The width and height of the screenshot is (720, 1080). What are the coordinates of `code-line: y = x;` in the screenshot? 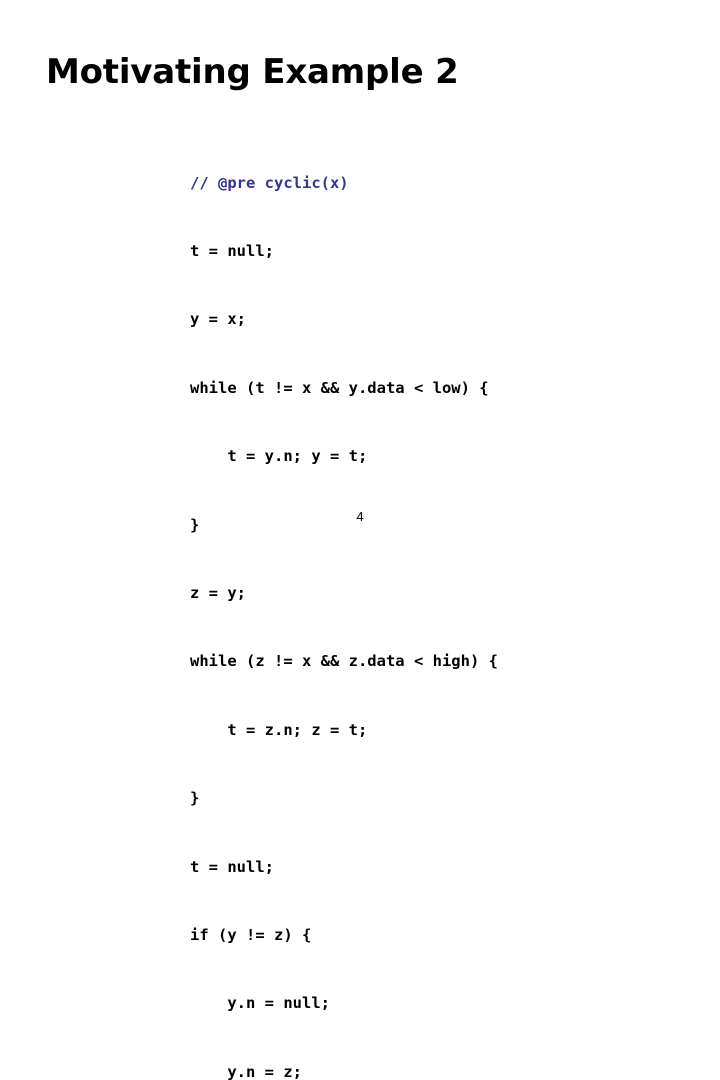 It's located at (218, 319).